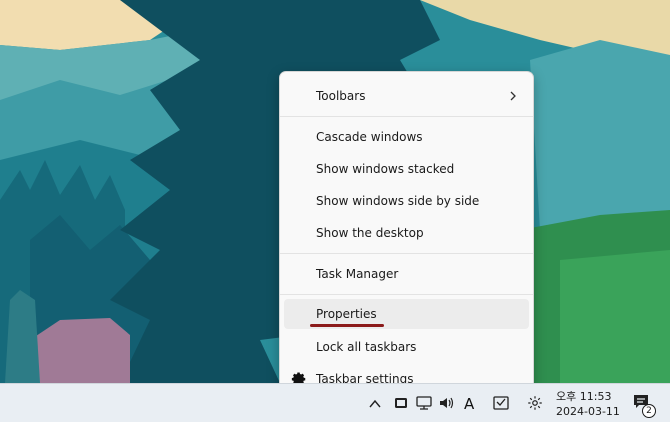 The image size is (670, 422). What do you see at coordinates (649, 411) in the screenshot?
I see `notification-count-badge: 2` at bounding box center [649, 411].